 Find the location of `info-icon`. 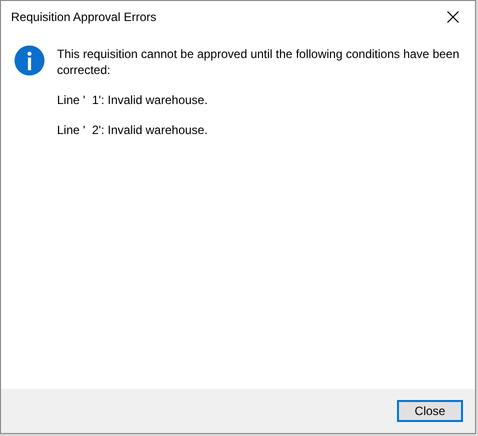

info-icon is located at coordinates (29, 60).